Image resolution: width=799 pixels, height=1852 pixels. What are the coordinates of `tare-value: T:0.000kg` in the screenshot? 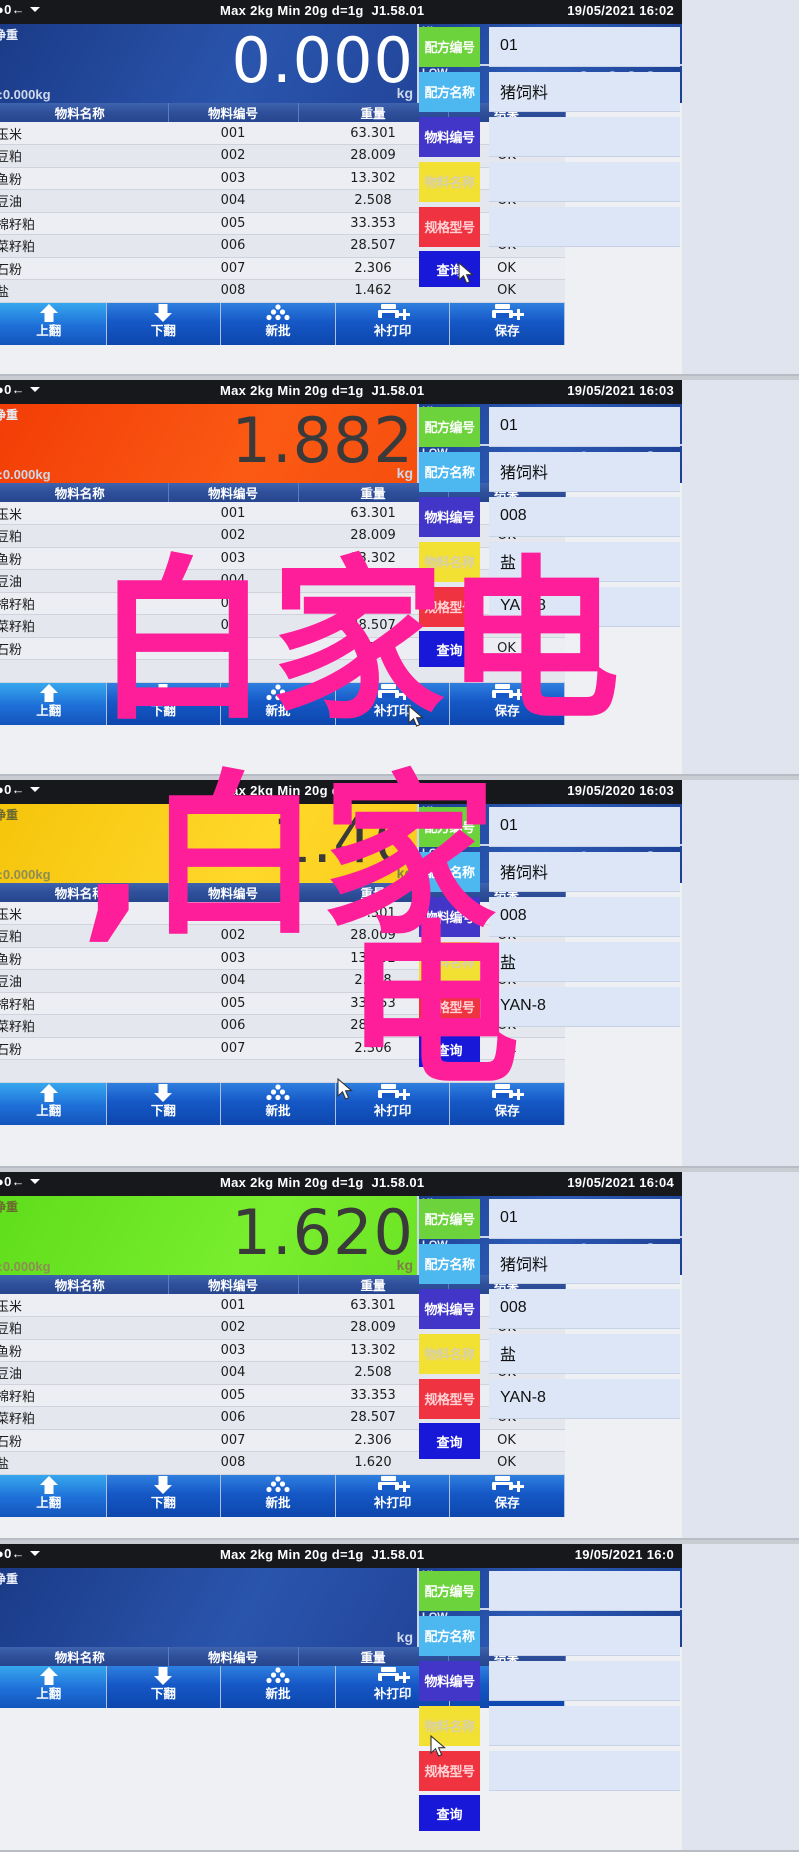 It's located at (25, 474).